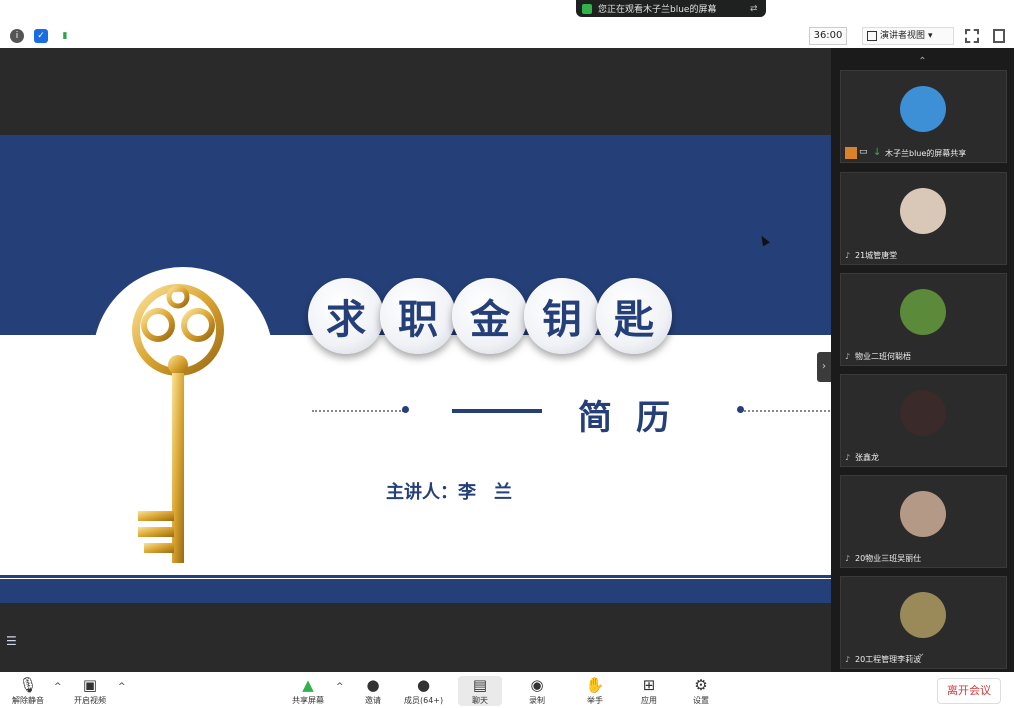 Image resolution: width=1024 pixels, height=708 pixels. I want to click on info-icon: i, so click(17, 36).